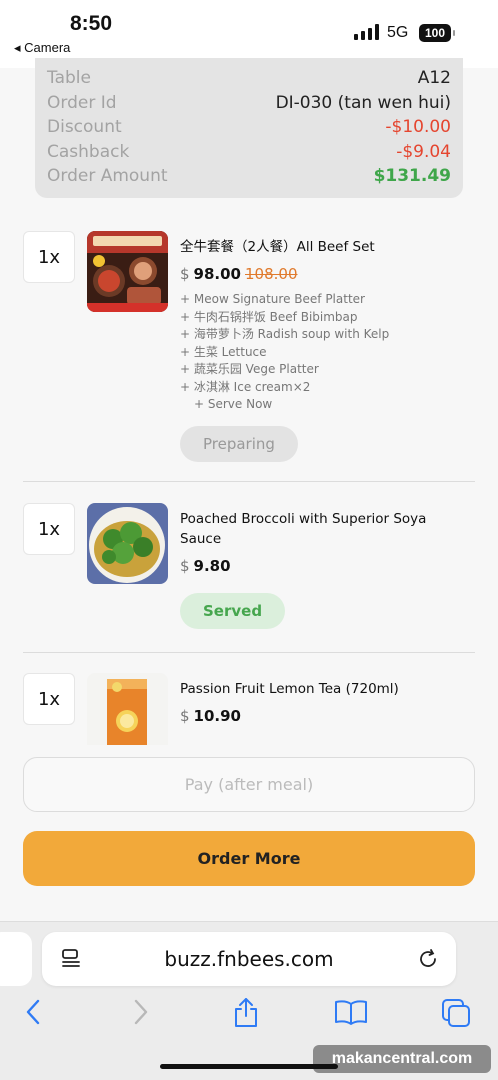 The width and height of the screenshot is (498, 1080). I want to click on item-image-beef-set, so click(127, 271).